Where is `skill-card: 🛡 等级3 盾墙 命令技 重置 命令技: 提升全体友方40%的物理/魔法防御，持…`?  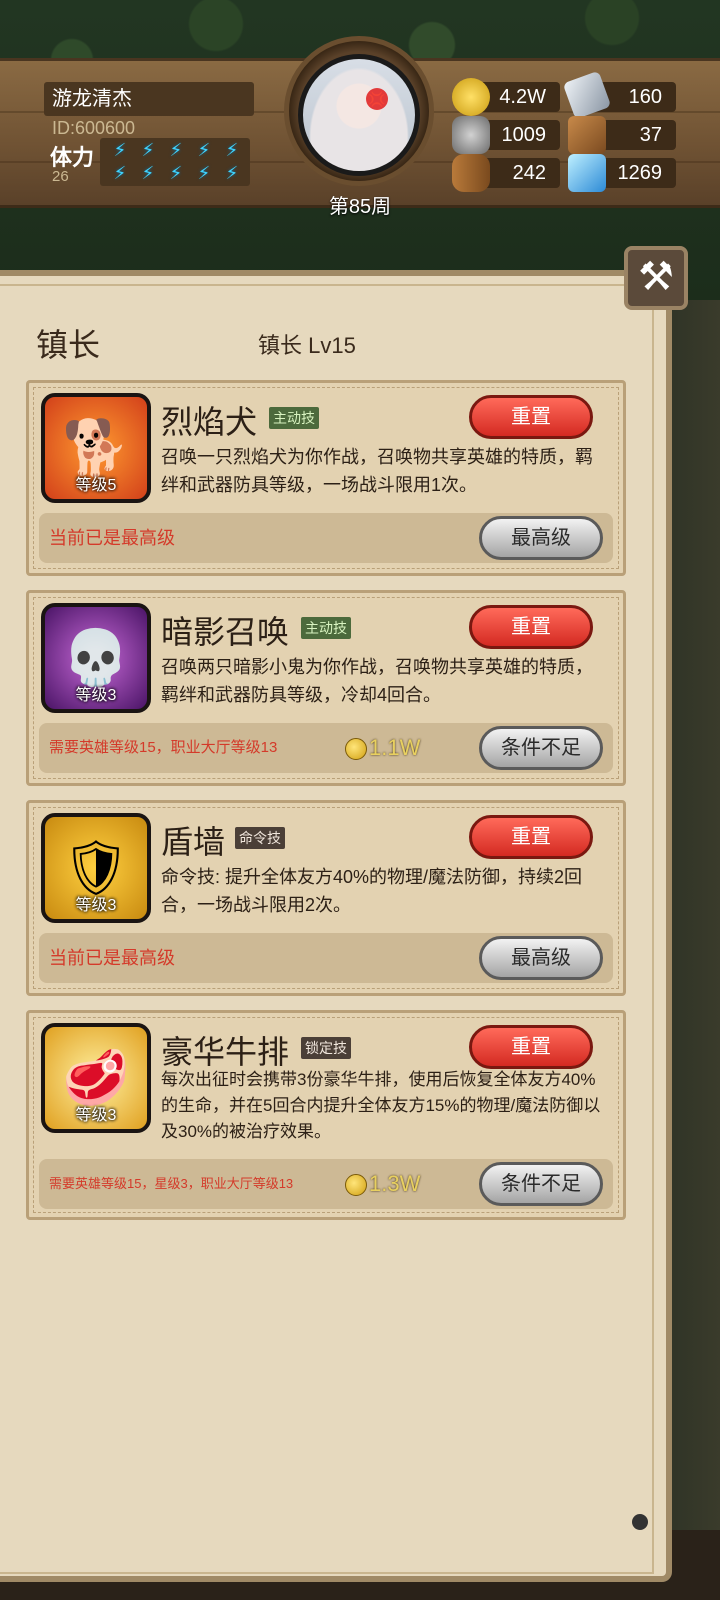 skill-card: 🛡 等级3 盾墙 命令技 重置 命令技: 提升全体友方40%的物理/魔法防御，持… is located at coordinates (326, 898).